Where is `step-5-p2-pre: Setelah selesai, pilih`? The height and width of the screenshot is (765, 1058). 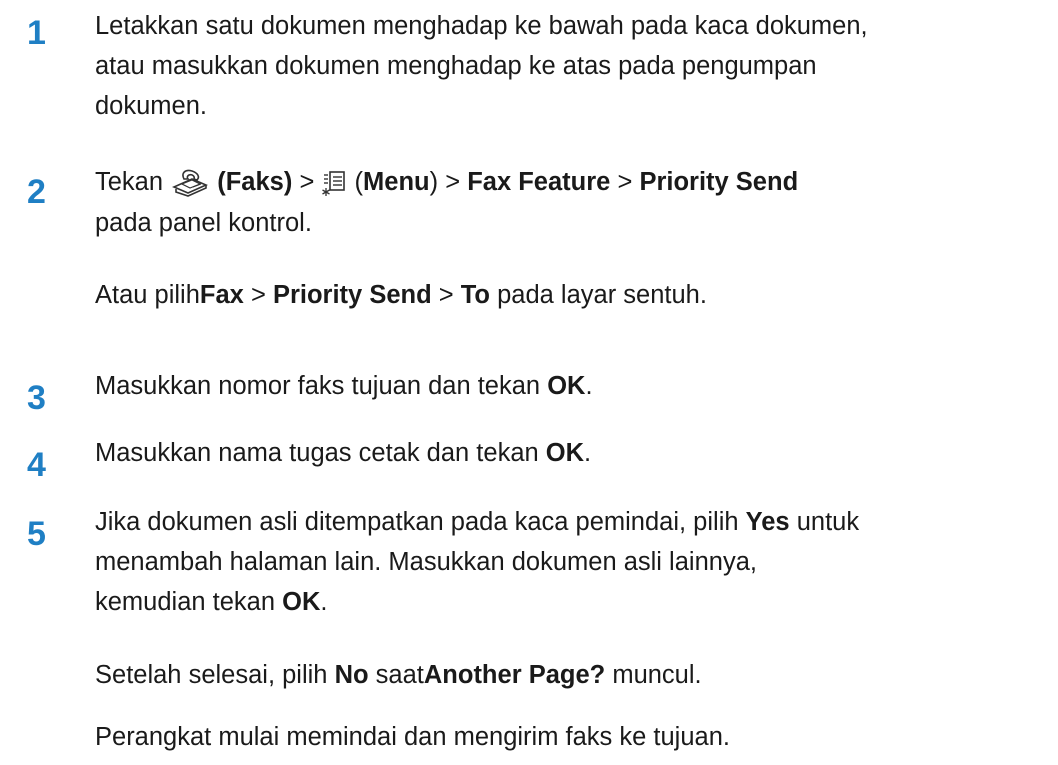
step-5-p2-pre: Setelah selesai, pilih is located at coordinates (211, 675).